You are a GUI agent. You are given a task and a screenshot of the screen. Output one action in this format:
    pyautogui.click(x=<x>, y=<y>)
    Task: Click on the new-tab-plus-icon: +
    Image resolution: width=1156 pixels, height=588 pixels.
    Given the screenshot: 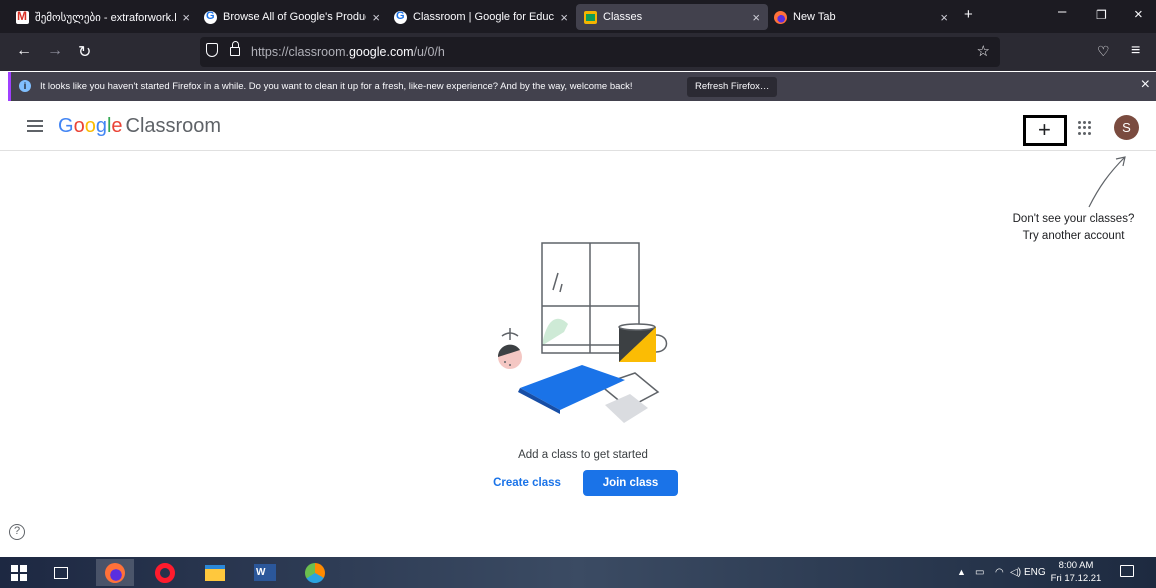 What is the action you would take?
    pyautogui.click(x=968, y=14)
    